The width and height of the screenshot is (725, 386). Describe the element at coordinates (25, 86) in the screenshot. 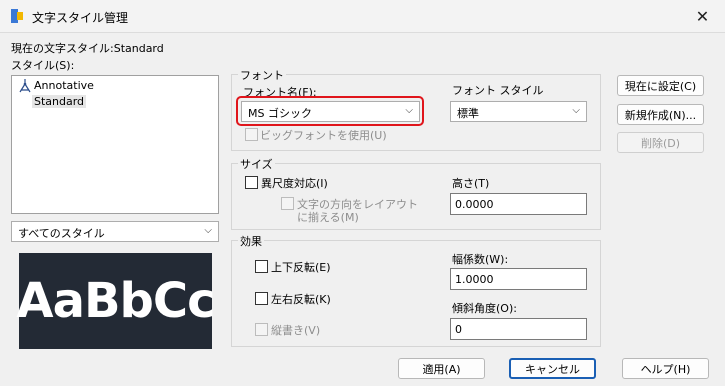

I see `annotative-icon` at that location.